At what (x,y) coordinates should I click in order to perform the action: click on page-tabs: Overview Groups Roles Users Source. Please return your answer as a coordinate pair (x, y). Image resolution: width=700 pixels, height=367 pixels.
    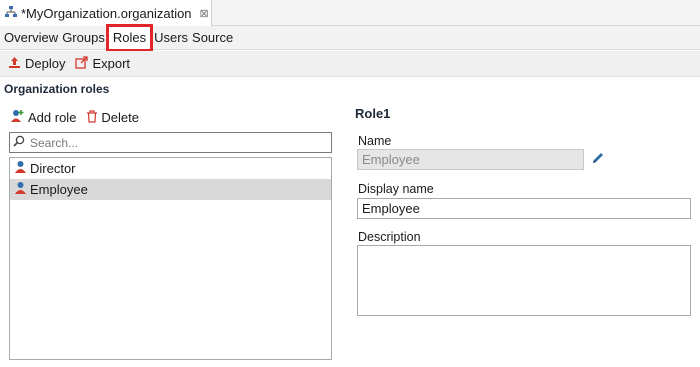
    Looking at the image, I should click on (350, 37).